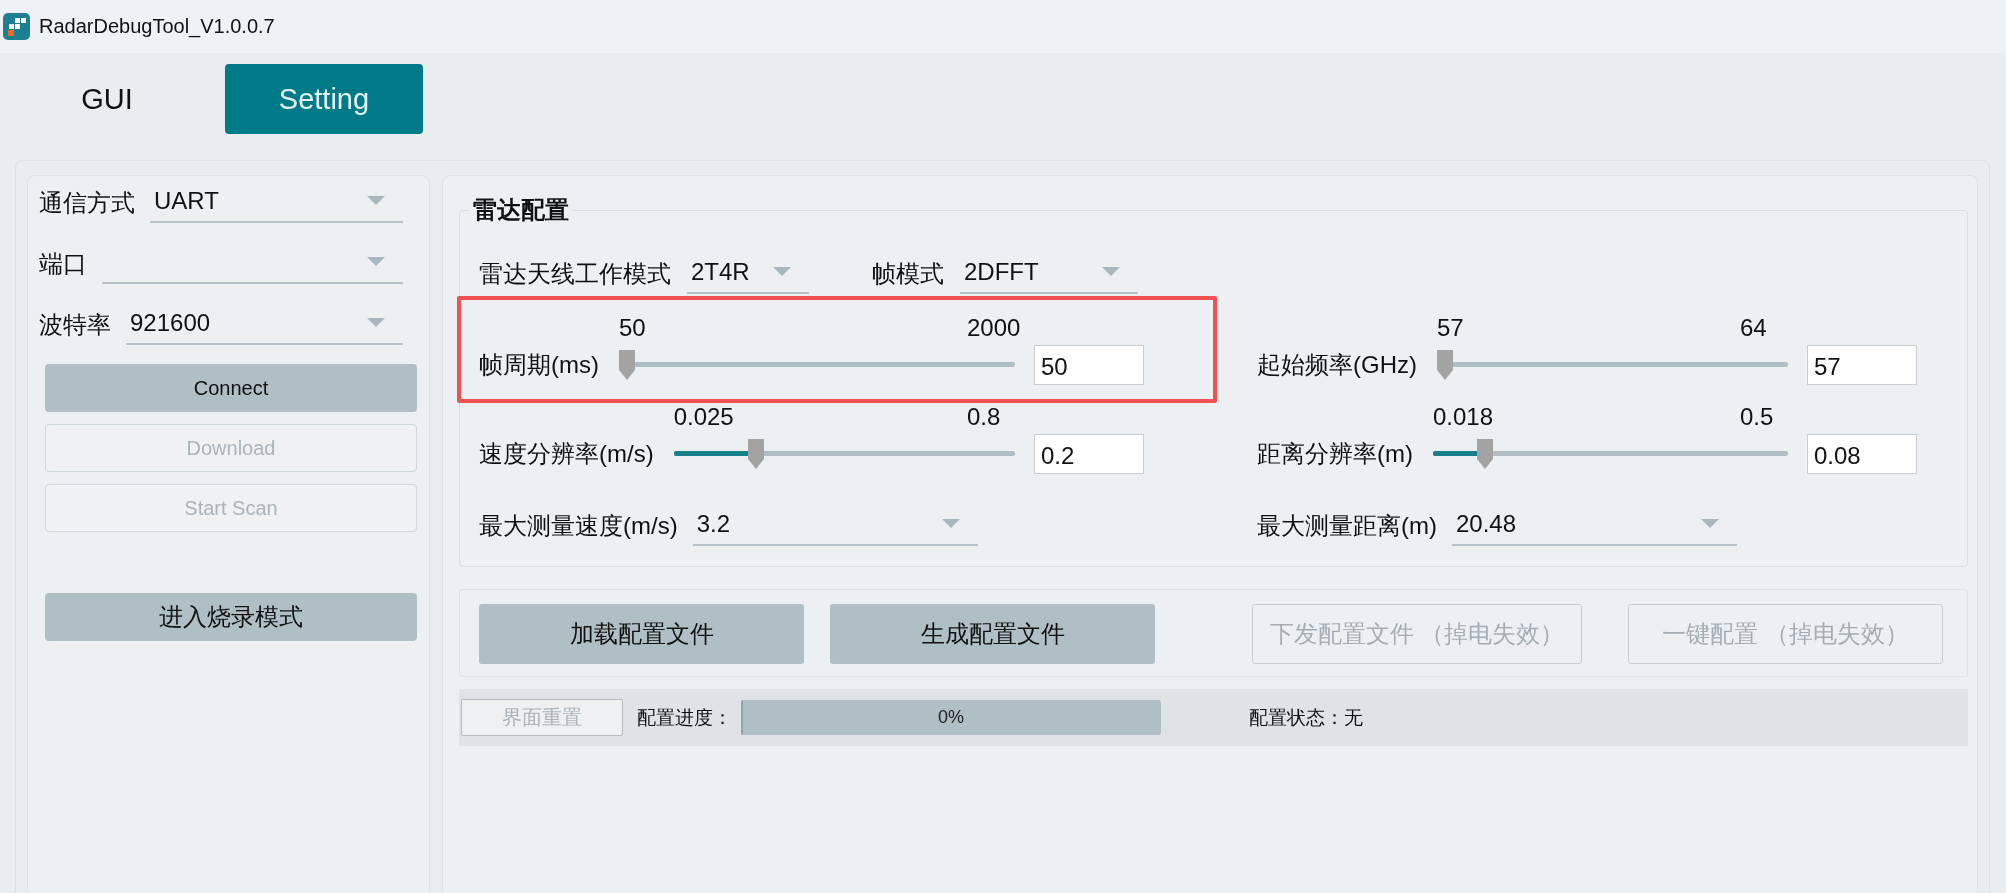 The width and height of the screenshot is (2006, 893). I want to click on tick-label: 57, so click(1450, 328).